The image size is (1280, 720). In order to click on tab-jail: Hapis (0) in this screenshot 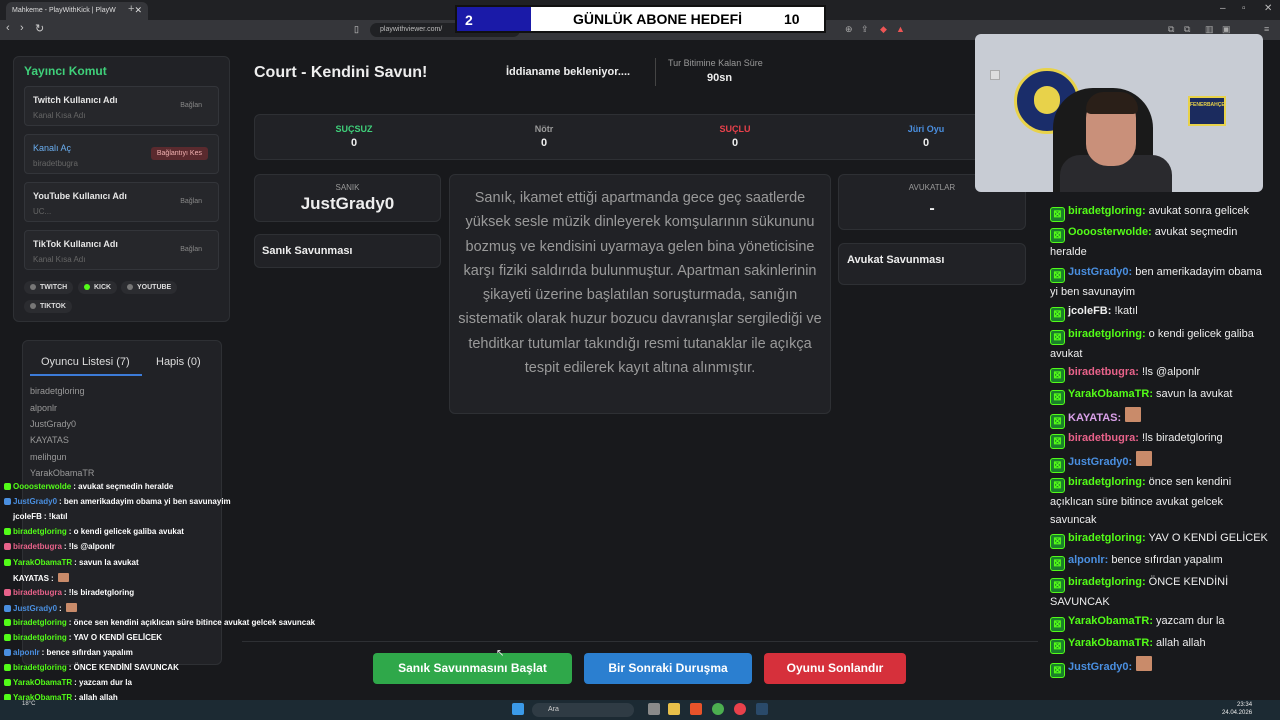, I will do `click(178, 362)`.